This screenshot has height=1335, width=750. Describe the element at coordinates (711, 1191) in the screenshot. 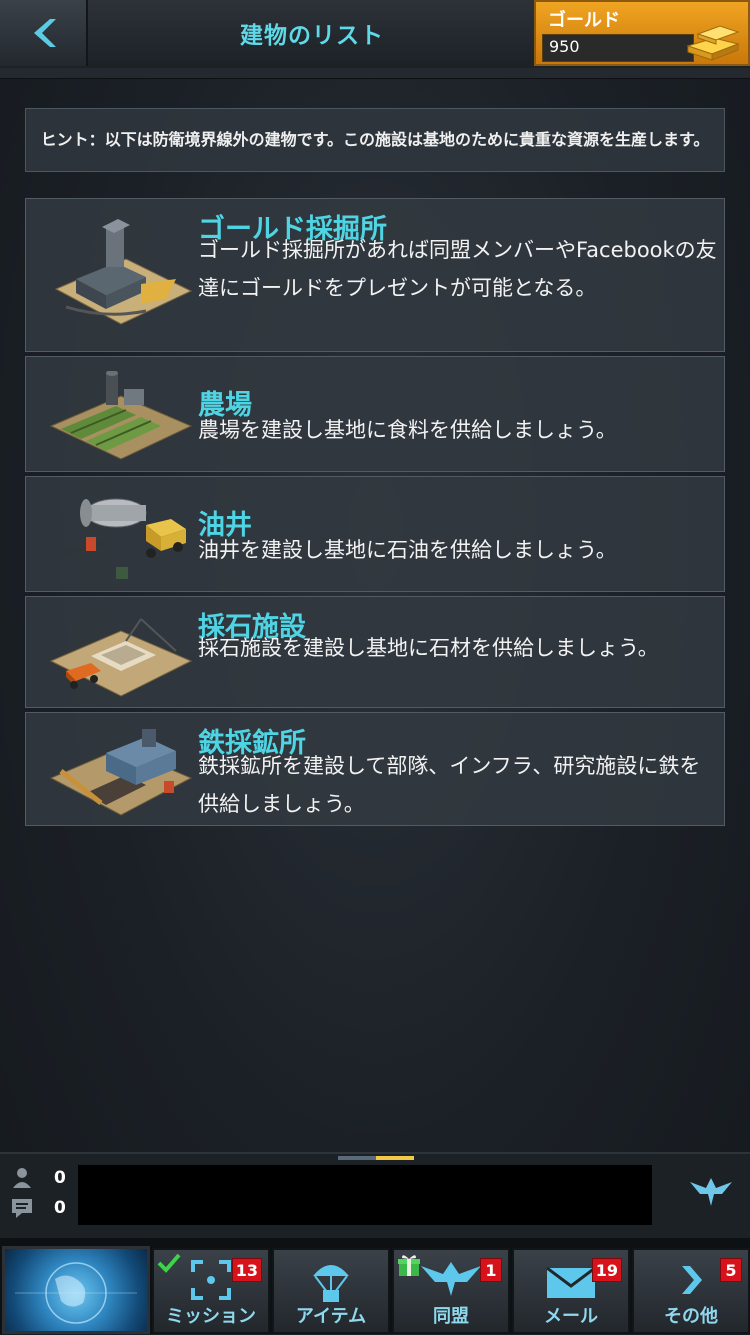

I see `alliance-chat-icon` at that location.